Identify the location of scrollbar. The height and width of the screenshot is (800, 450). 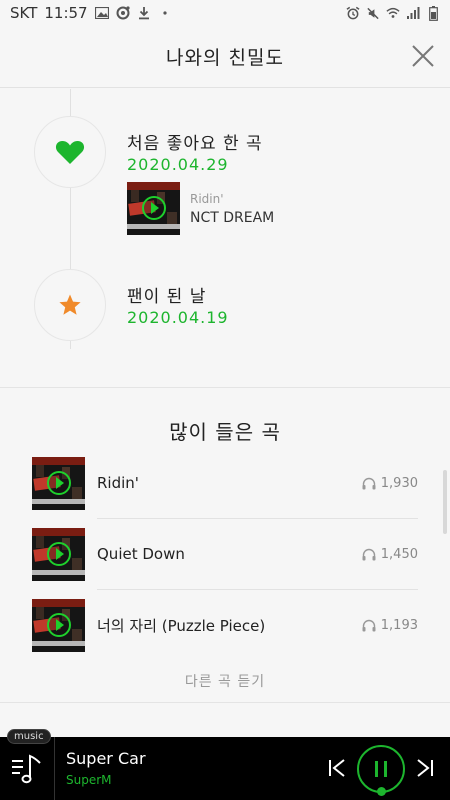
(445, 502).